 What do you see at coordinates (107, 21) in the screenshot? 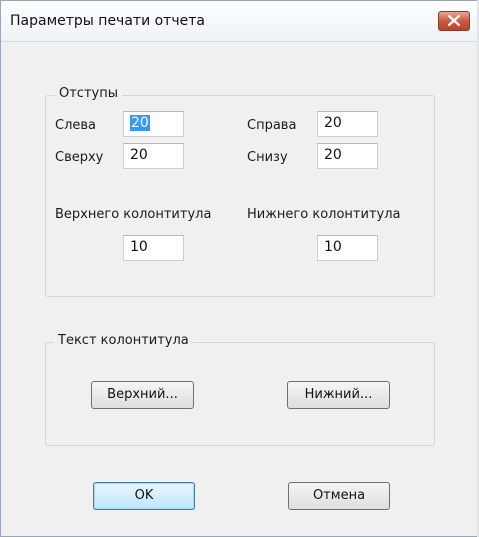
I see `window-title: Параметры печати отчета` at bounding box center [107, 21].